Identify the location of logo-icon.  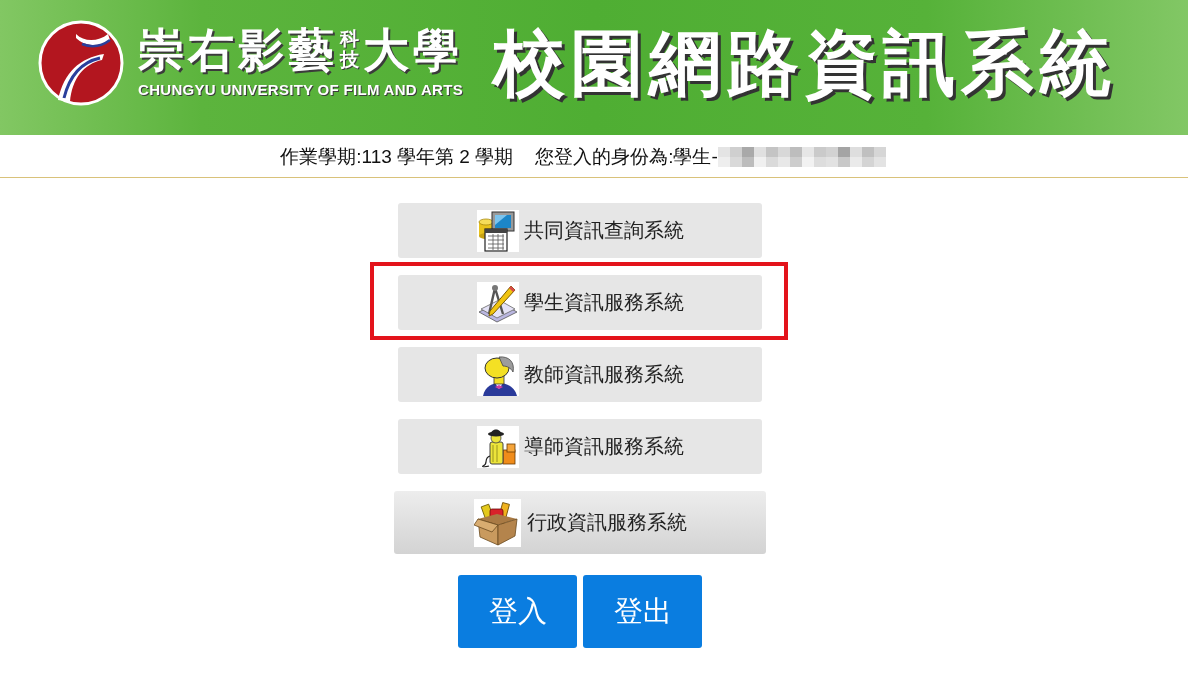
(81, 62).